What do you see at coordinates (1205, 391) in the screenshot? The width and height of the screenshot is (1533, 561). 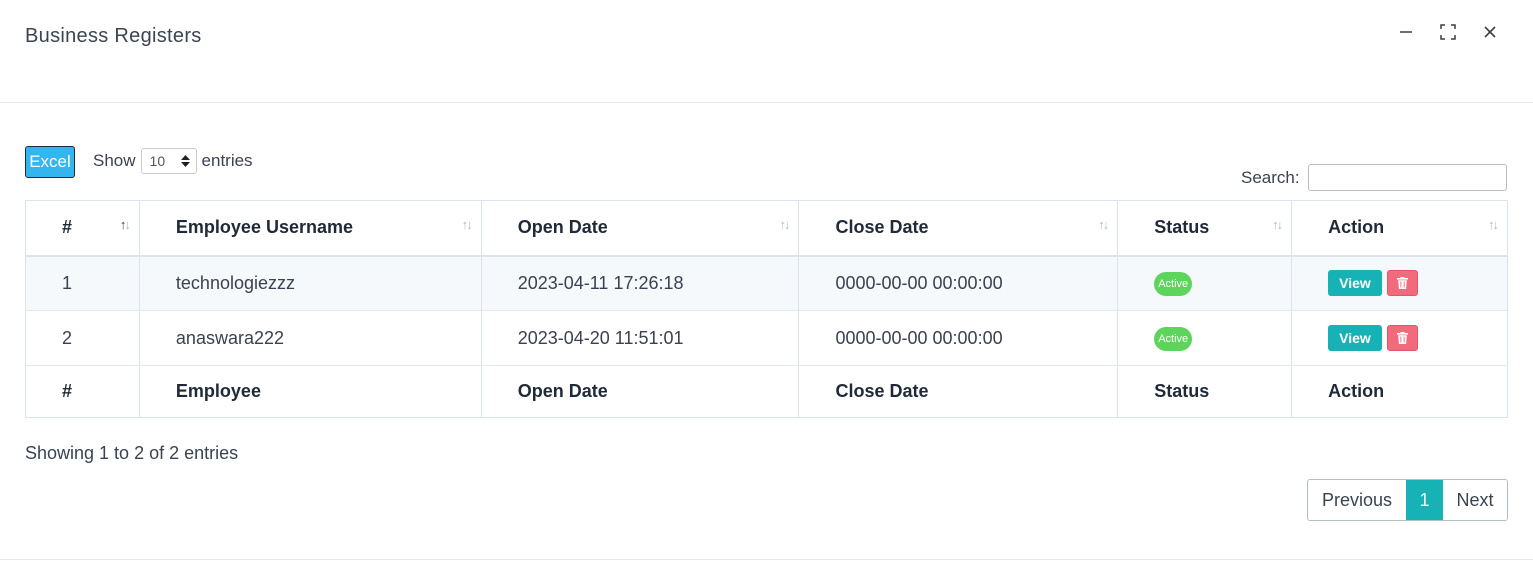 I see `footer-status: Status` at bounding box center [1205, 391].